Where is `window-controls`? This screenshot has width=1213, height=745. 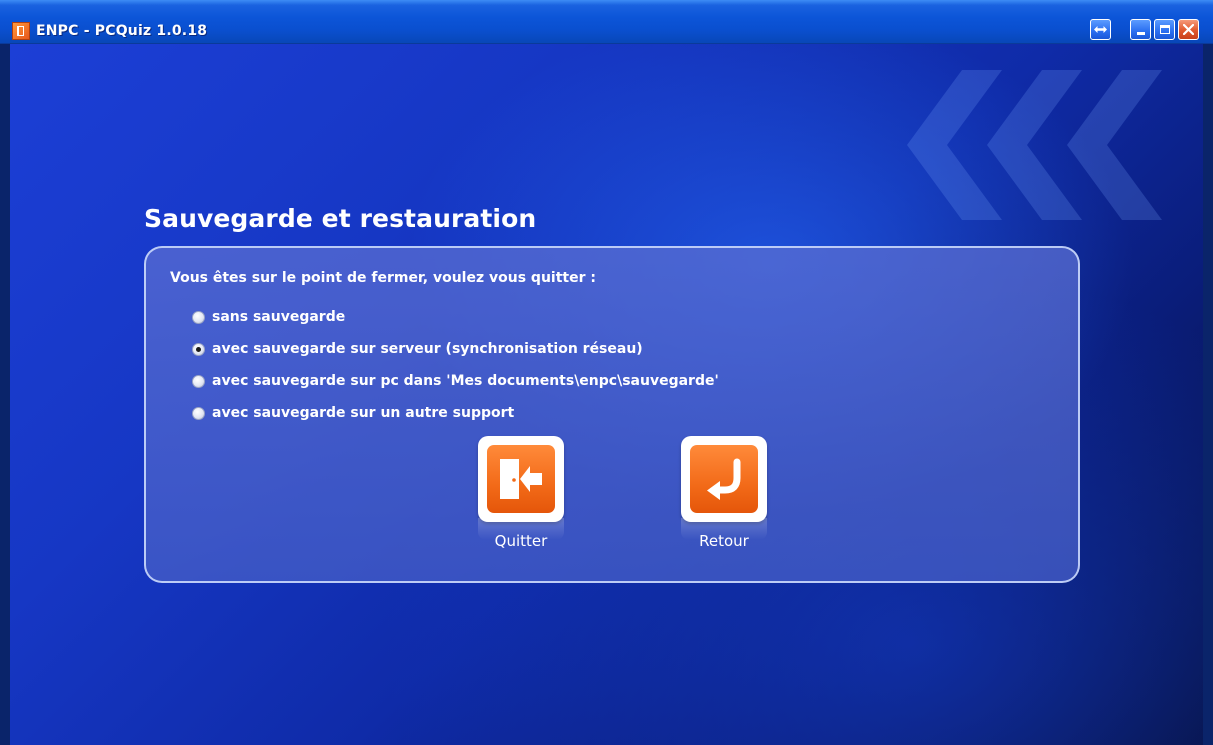
window-controls is located at coordinates (1144, 29).